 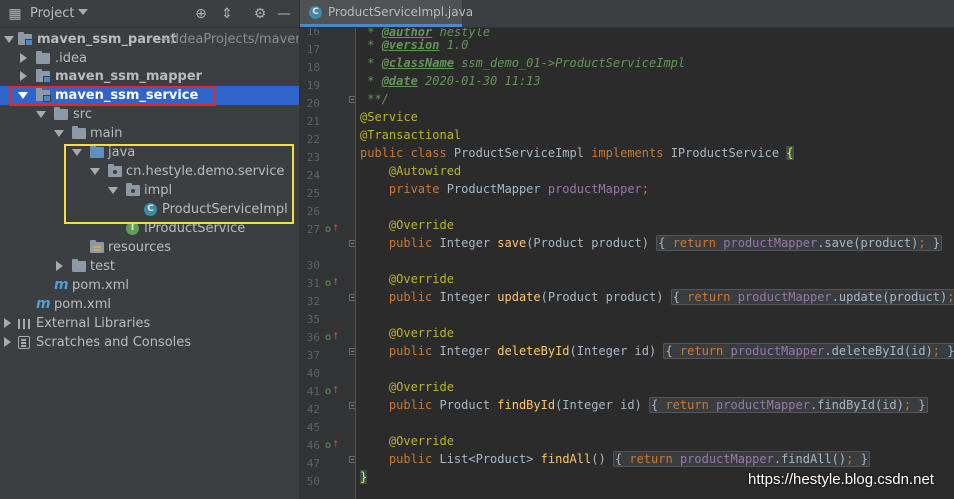 What do you see at coordinates (313, 121) in the screenshot?
I see `line-number: 21` at bounding box center [313, 121].